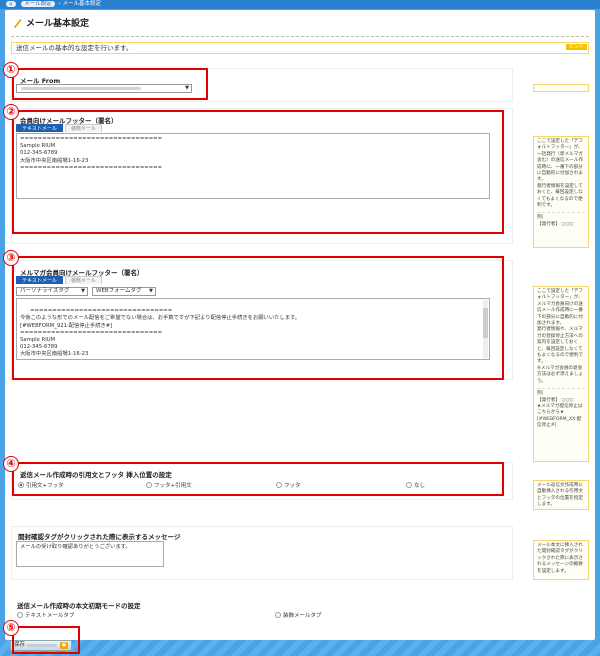 The image size is (600, 656). What do you see at coordinates (90, 554) in the screenshot?
I see `open-confirm-textarea: メールの受け取り確認ありがとうございます。` at bounding box center [90, 554].